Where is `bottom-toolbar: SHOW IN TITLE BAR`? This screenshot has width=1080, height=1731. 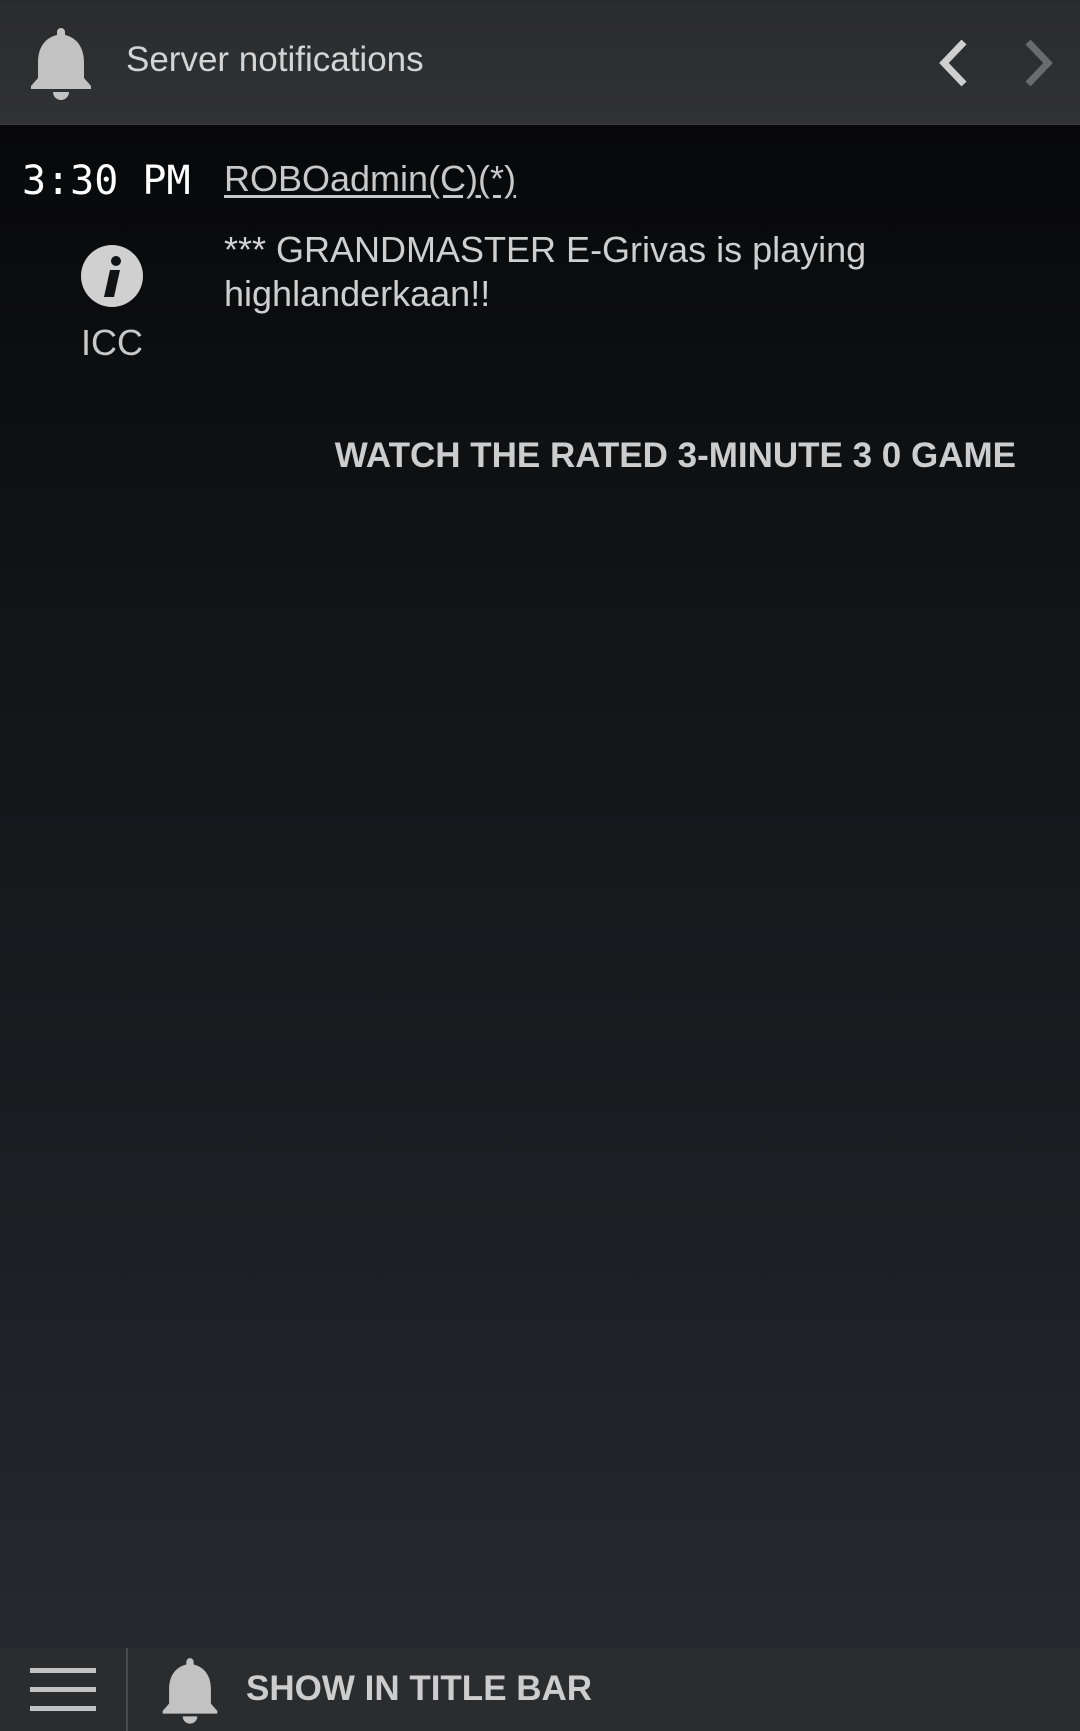 bottom-toolbar: SHOW IN TITLE BAR is located at coordinates (540, 1689).